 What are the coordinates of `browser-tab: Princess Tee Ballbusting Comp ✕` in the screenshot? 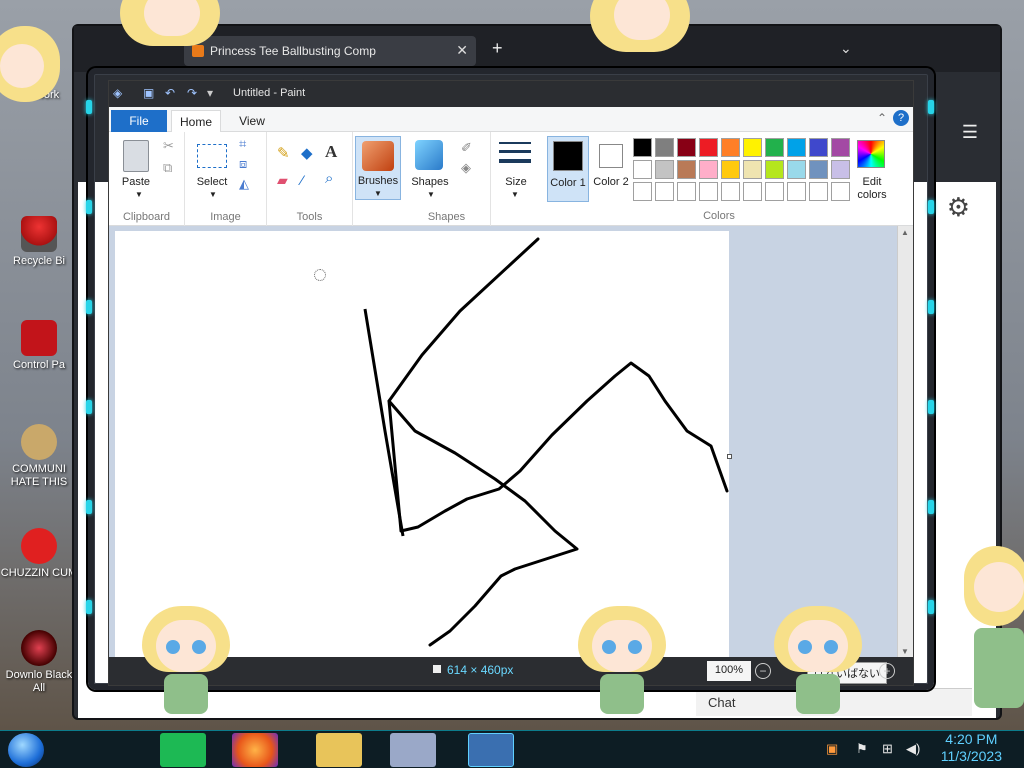 It's located at (330, 51).